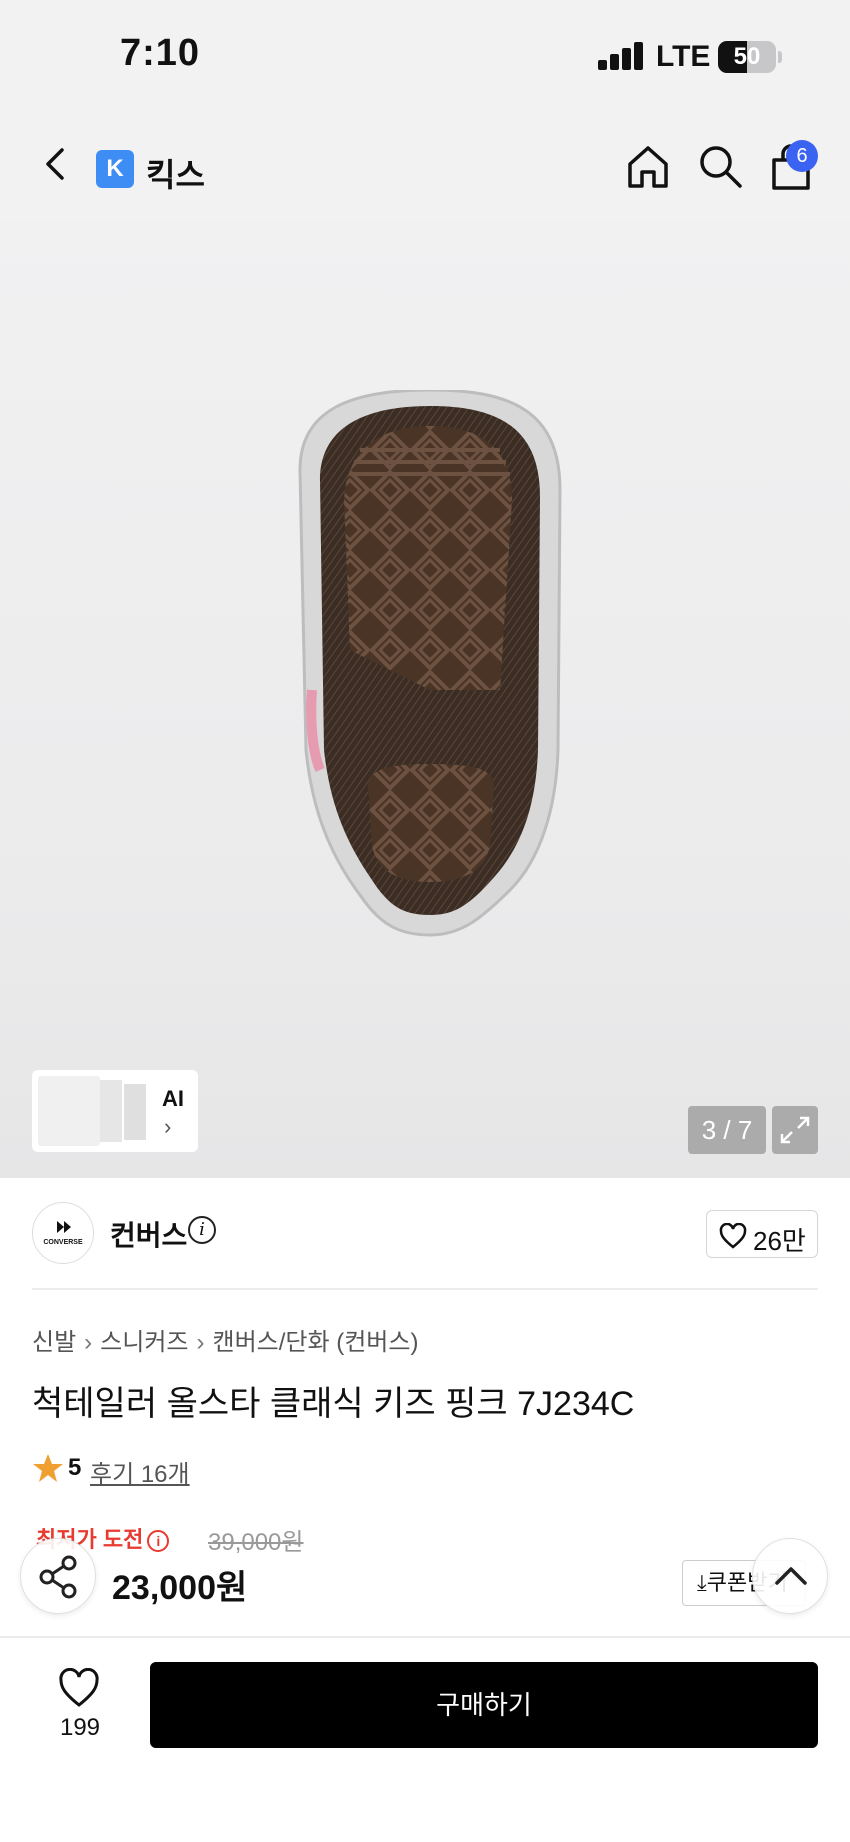 The width and height of the screenshot is (850, 1842). Describe the element at coordinates (175, 173) in the screenshot. I see `page-title: 킥스` at that location.